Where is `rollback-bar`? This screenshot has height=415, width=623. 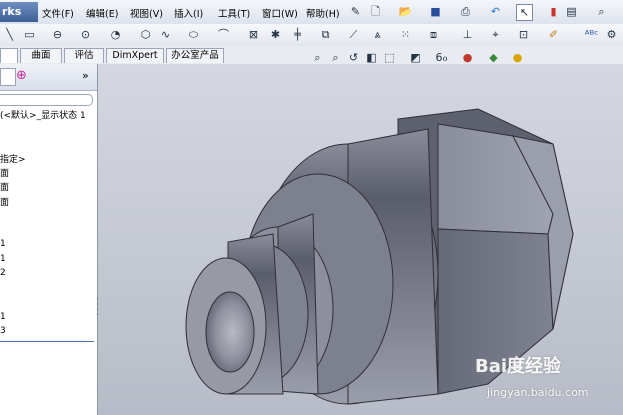
rollback-bar is located at coordinates (47, 341).